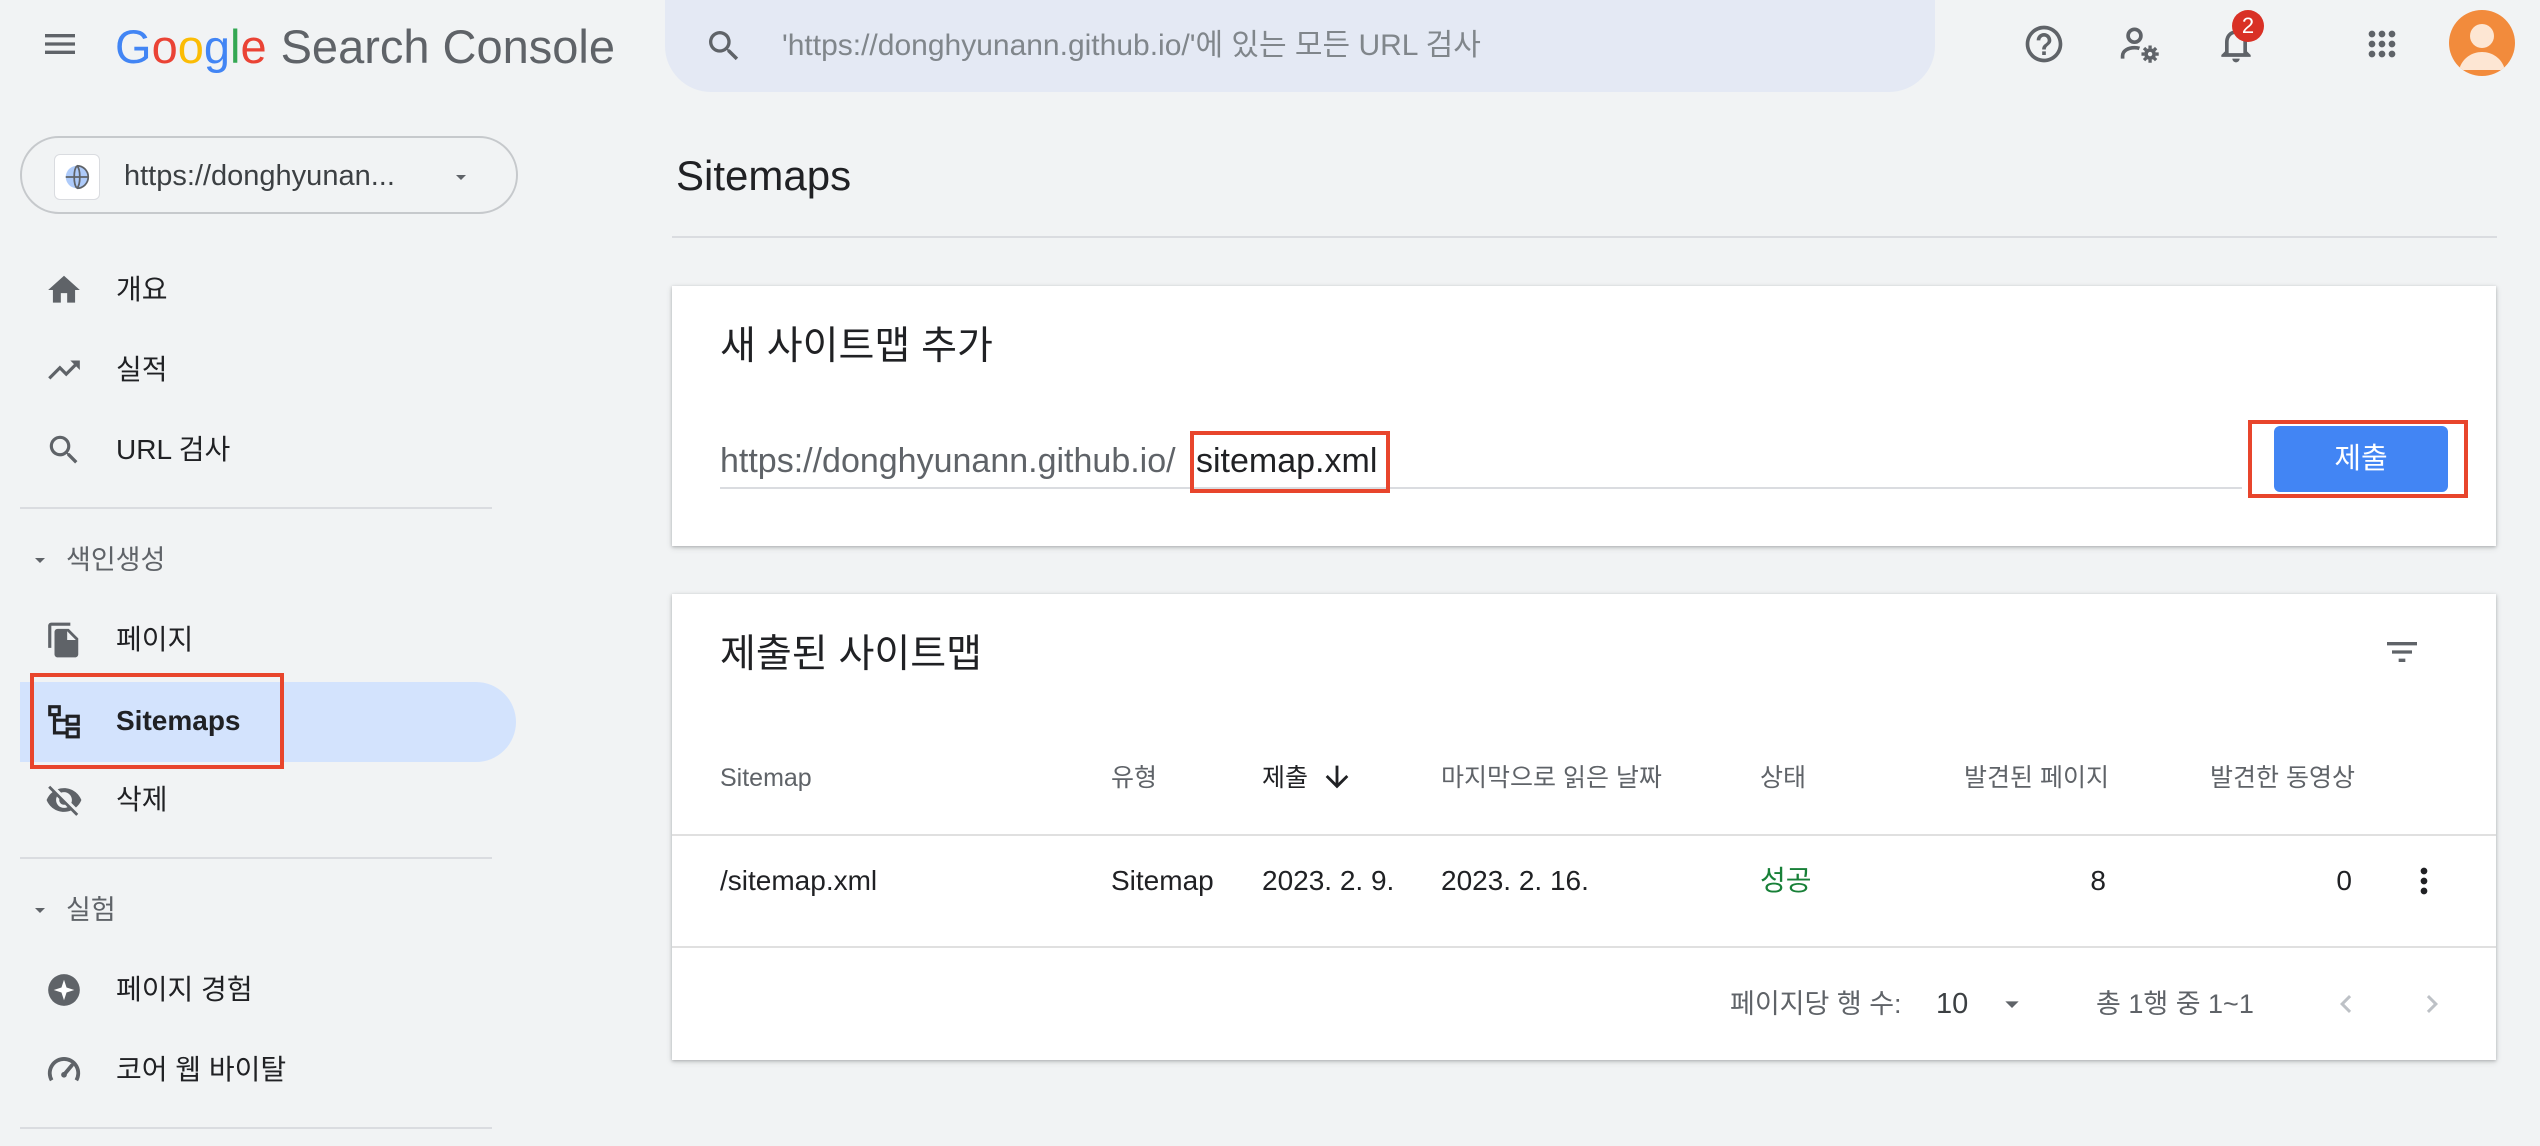 This screenshot has width=2540, height=1146. I want to click on column-header-last-read: 마지막으로 읽은 날짜, so click(1551, 778).